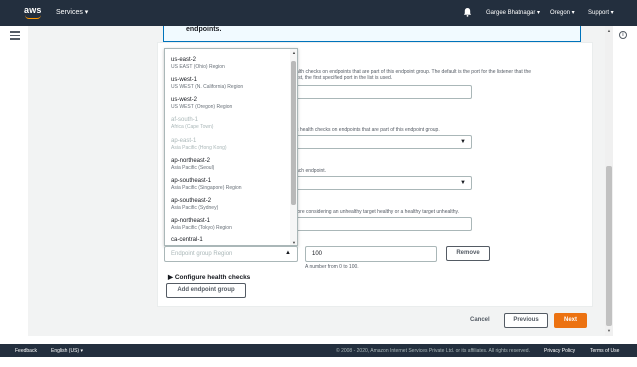 This screenshot has width=637, height=367. Describe the element at coordinates (230, 123) in the screenshot. I see `region-option-disabled: af-south-1 Africa (Cape Town)` at that location.